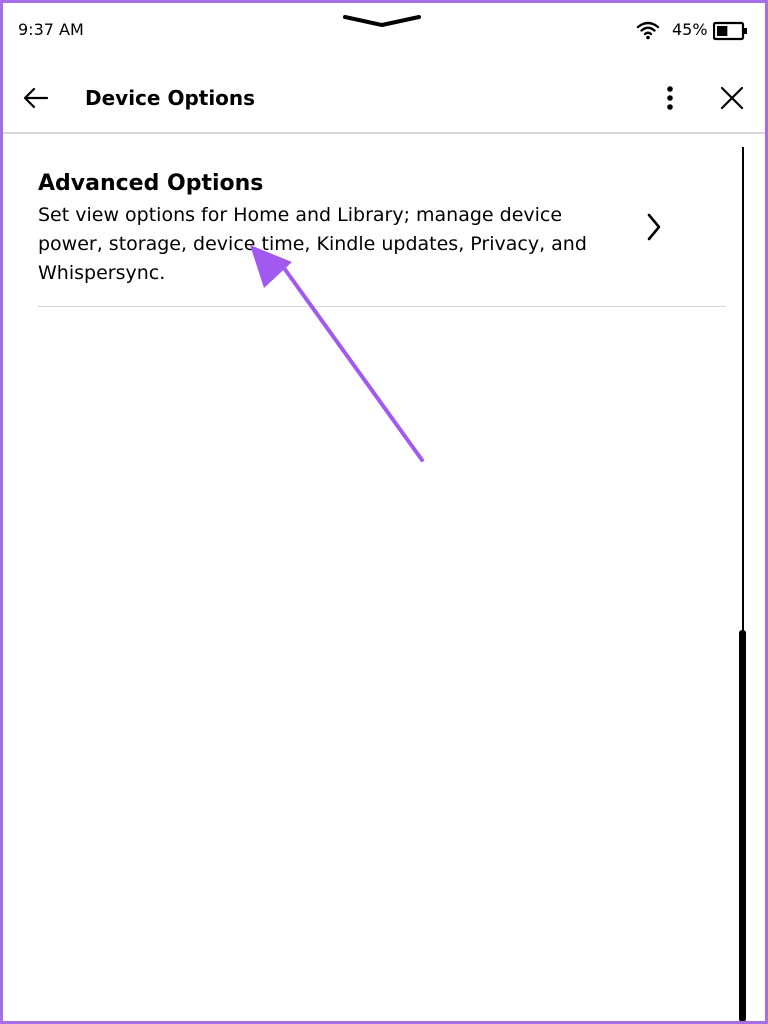  Describe the element at coordinates (51, 29) in the screenshot. I see `status-time: 9:37 AM` at that location.